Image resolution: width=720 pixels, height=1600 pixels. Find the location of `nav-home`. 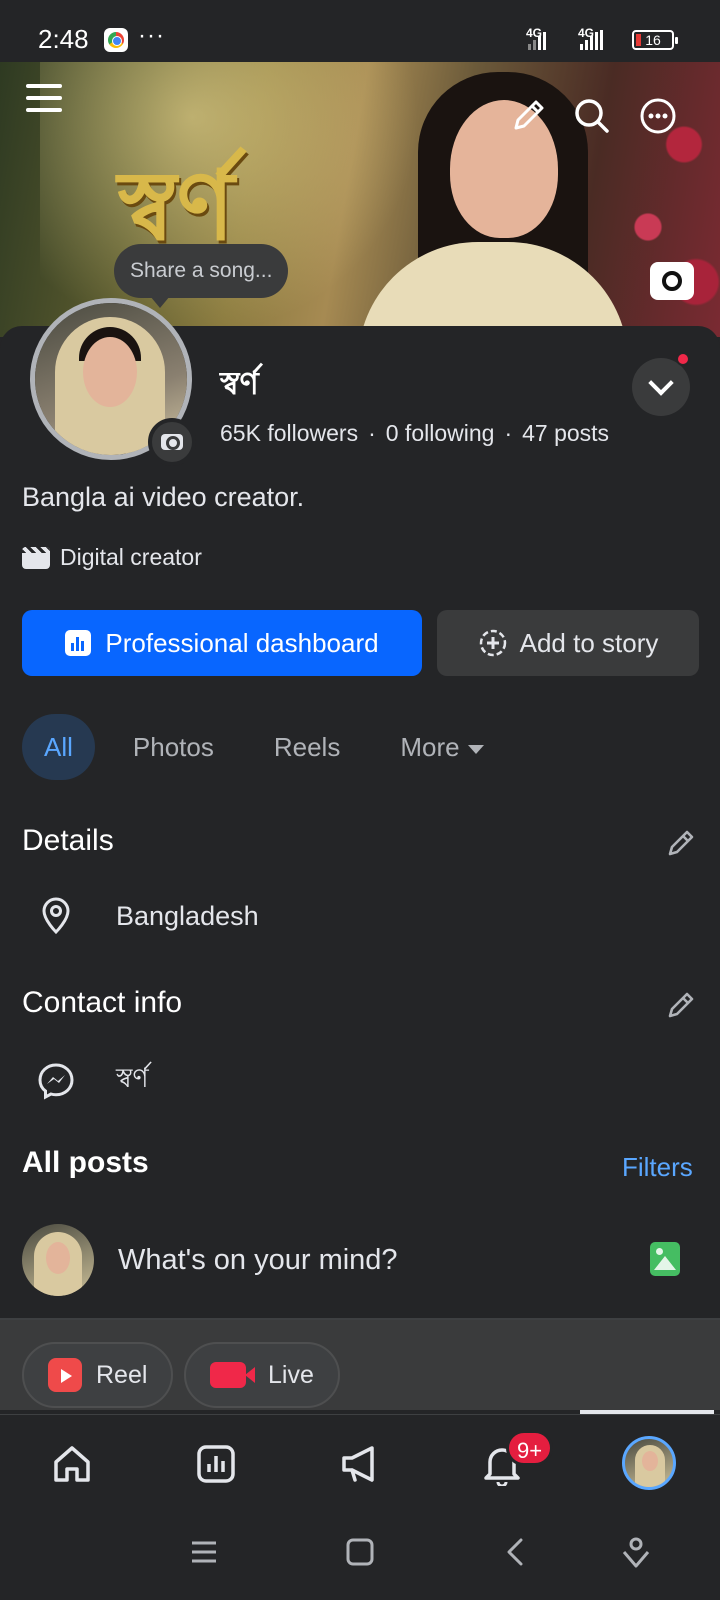

nav-home is located at coordinates (72, 1464).